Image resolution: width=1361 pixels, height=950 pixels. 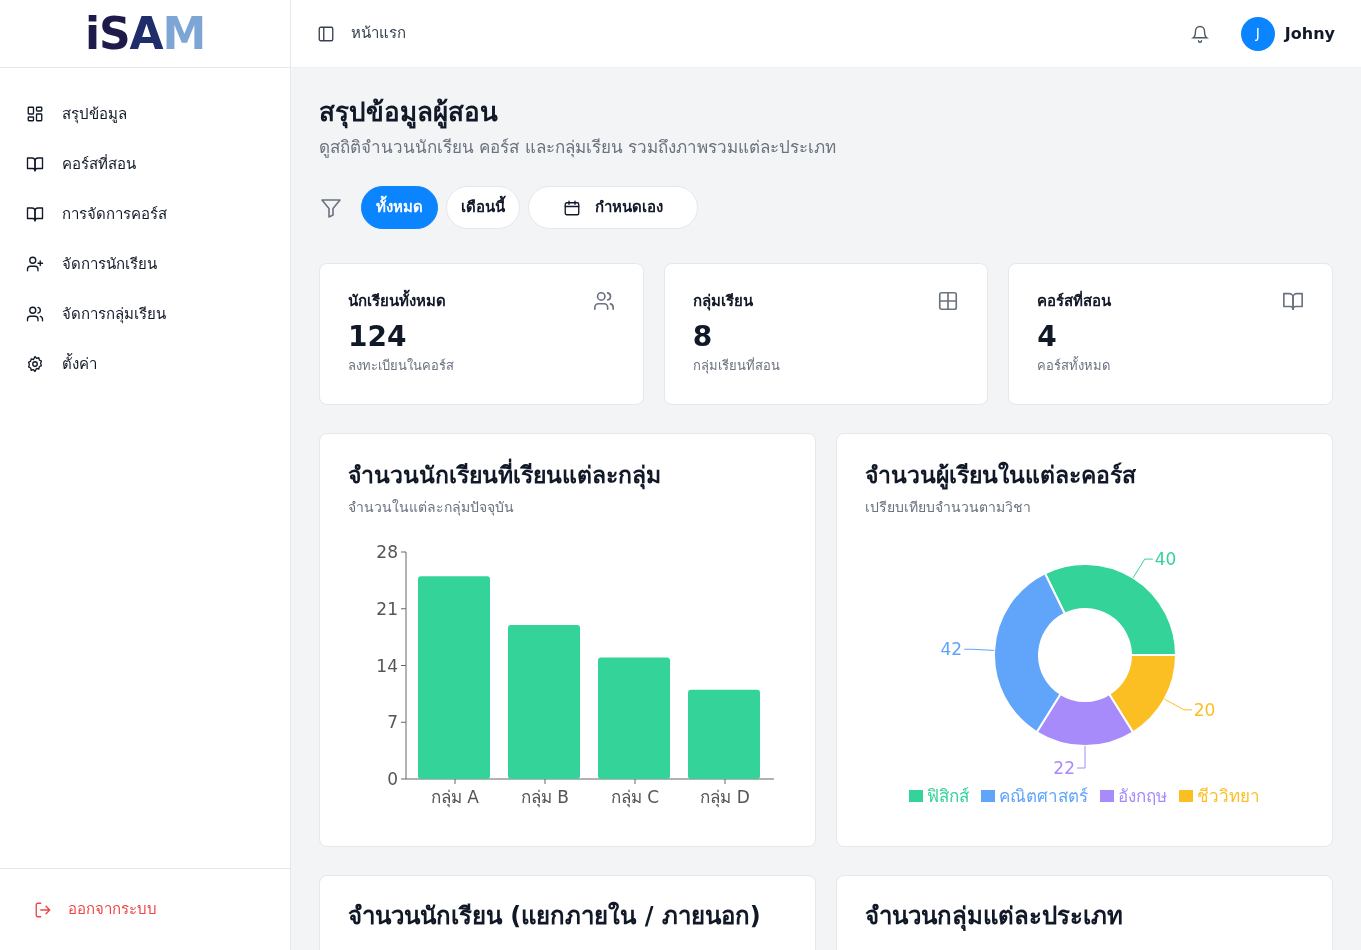 What do you see at coordinates (387, 665) in the screenshot?
I see `axis-tick-label: 14` at bounding box center [387, 665].